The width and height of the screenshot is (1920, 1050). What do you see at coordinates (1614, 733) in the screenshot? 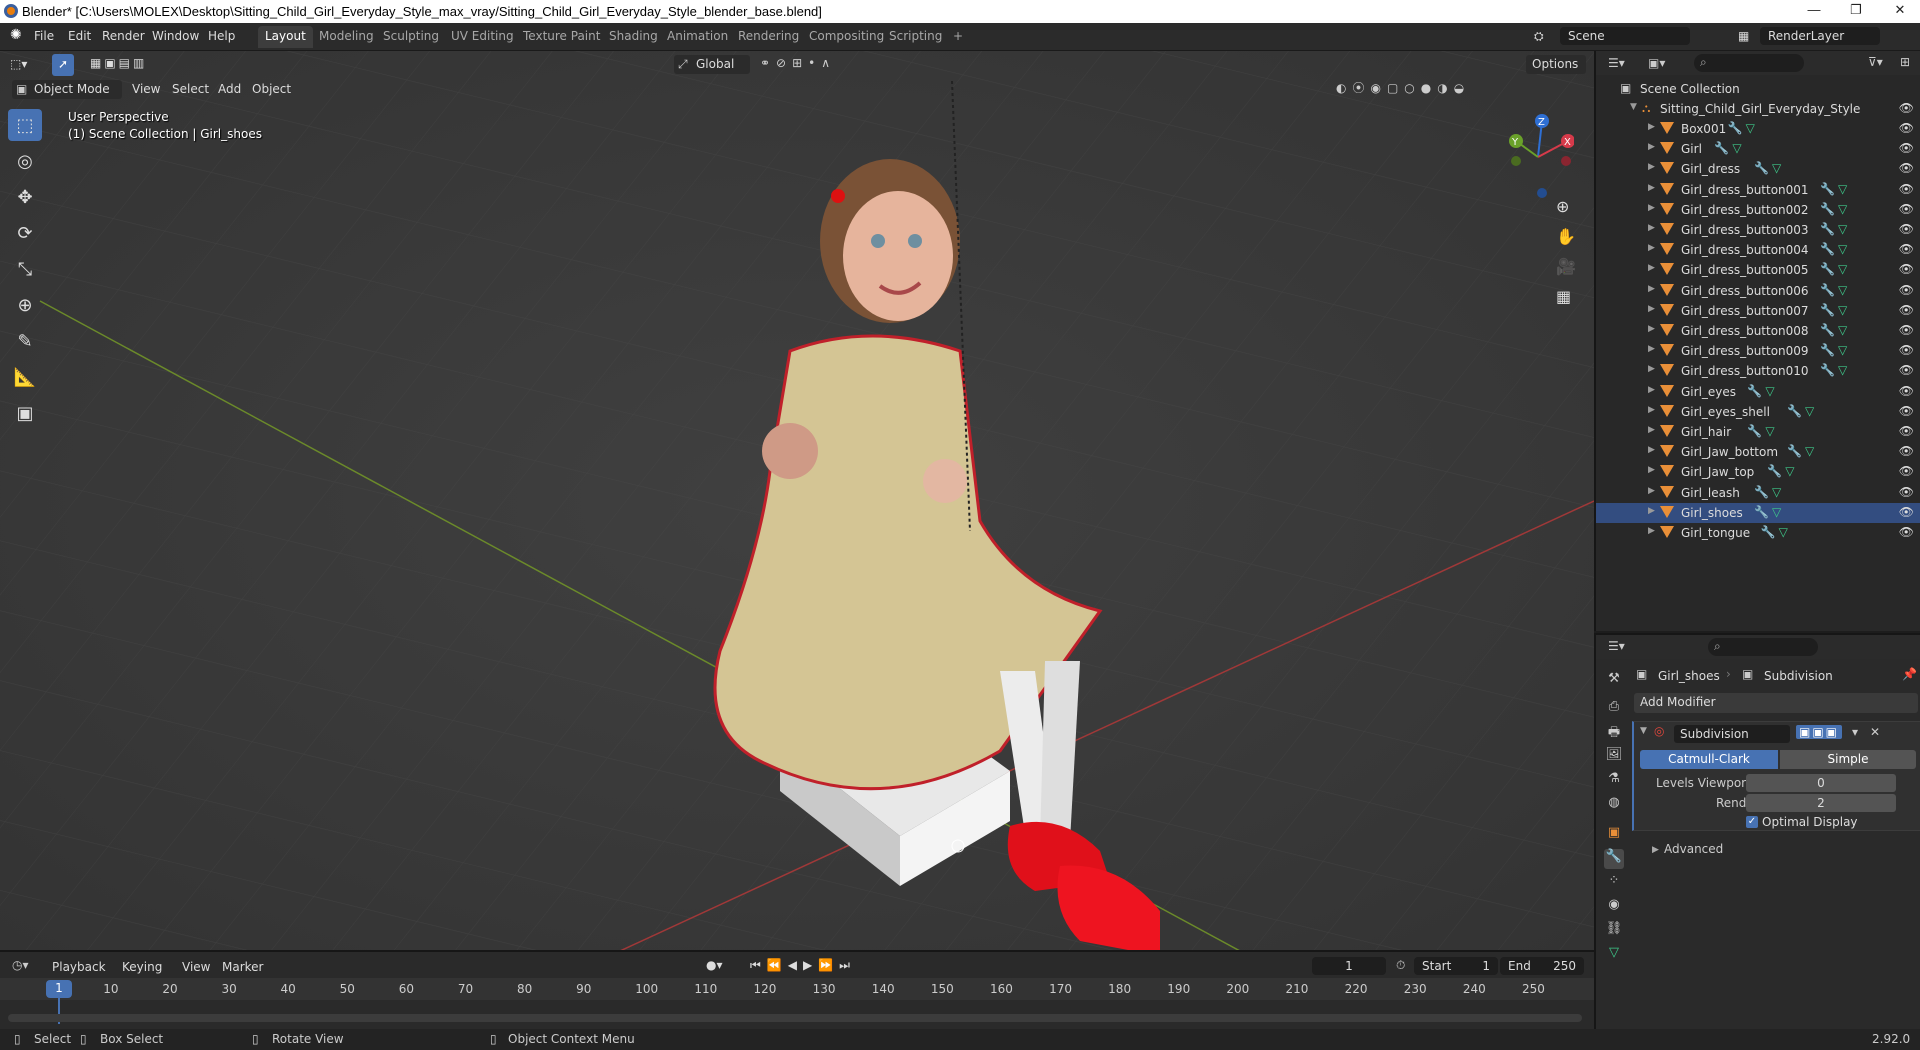
I see `output-tab-icon: 🖶` at bounding box center [1614, 733].